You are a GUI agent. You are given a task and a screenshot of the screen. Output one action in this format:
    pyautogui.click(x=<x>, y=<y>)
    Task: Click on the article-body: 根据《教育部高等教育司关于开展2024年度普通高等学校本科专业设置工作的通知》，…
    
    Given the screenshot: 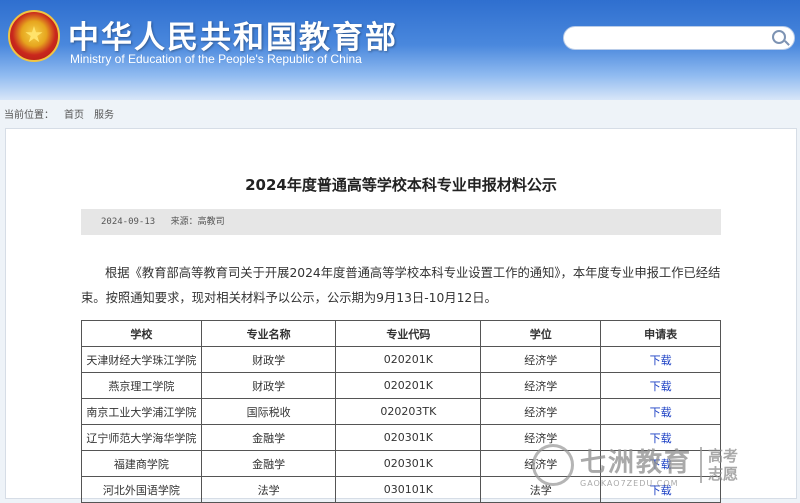 What is the action you would take?
    pyautogui.click(x=401, y=285)
    